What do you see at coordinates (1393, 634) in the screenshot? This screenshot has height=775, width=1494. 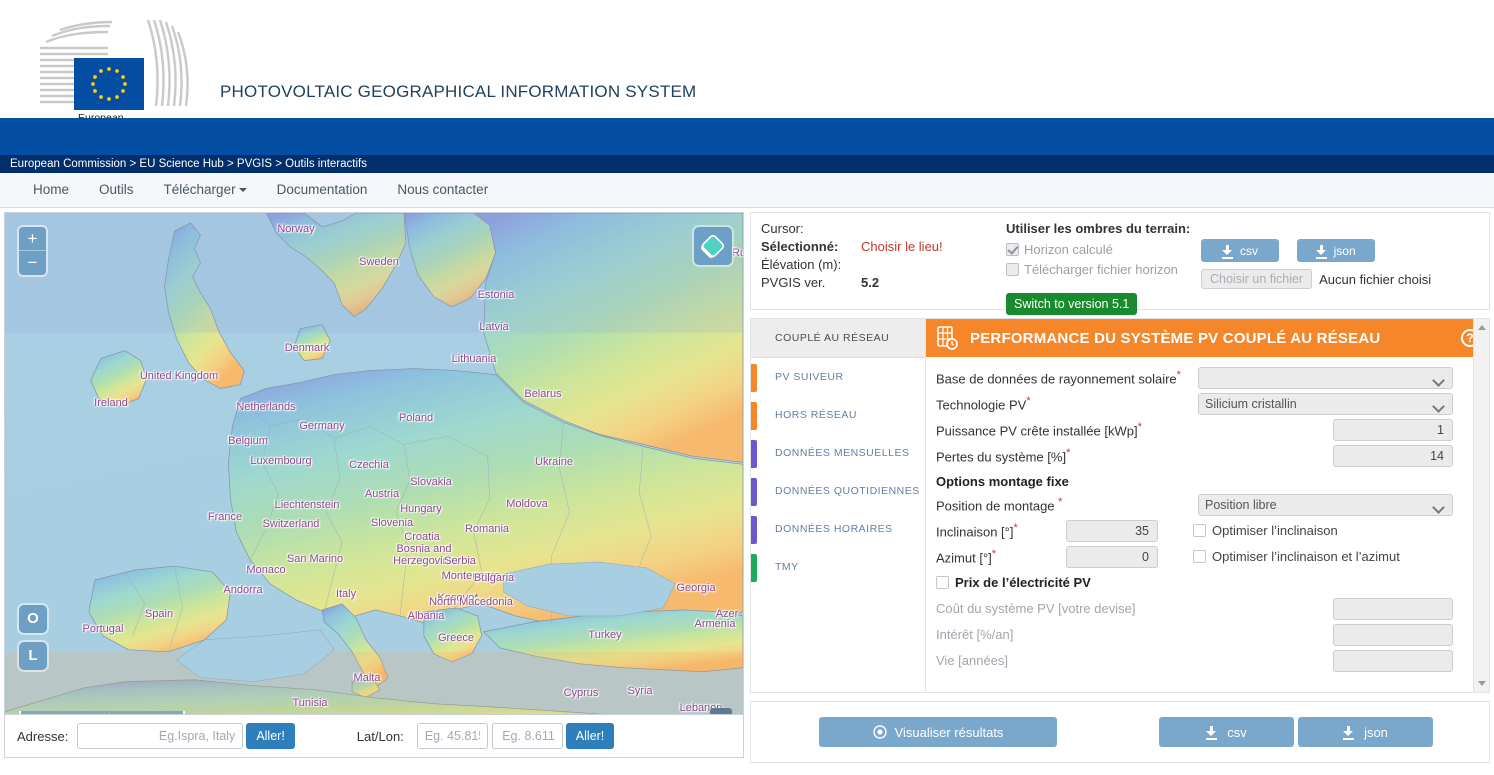 I see `interest-input` at bounding box center [1393, 634].